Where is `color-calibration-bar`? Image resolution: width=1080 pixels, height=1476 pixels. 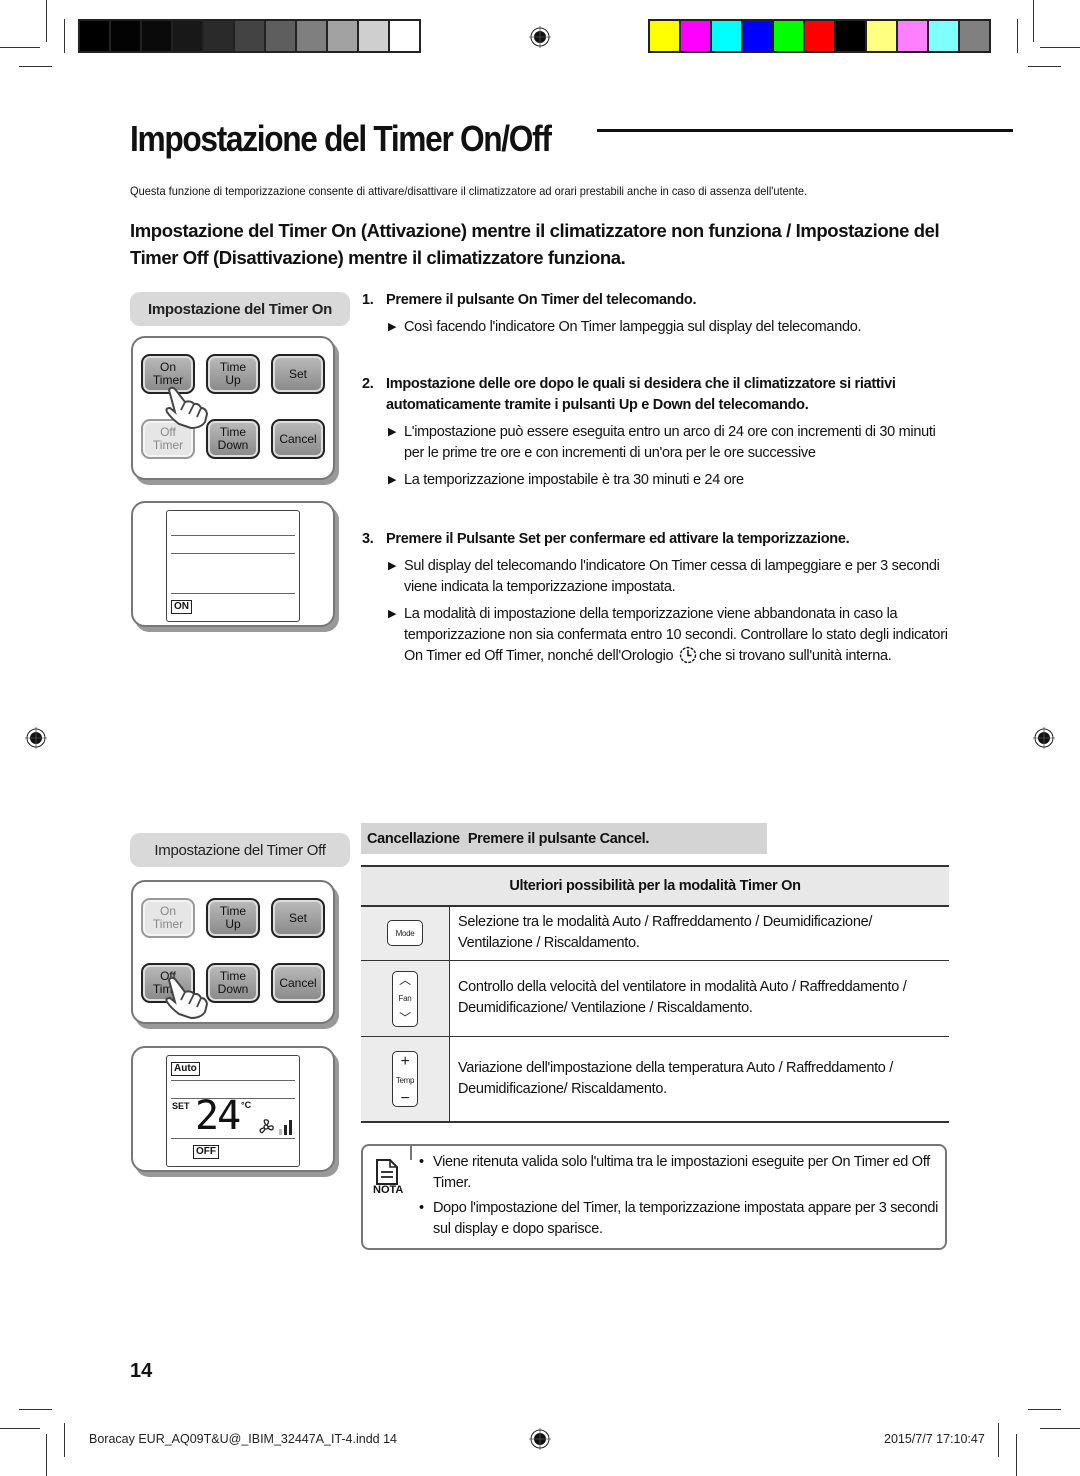
color-calibration-bar is located at coordinates (819, 36).